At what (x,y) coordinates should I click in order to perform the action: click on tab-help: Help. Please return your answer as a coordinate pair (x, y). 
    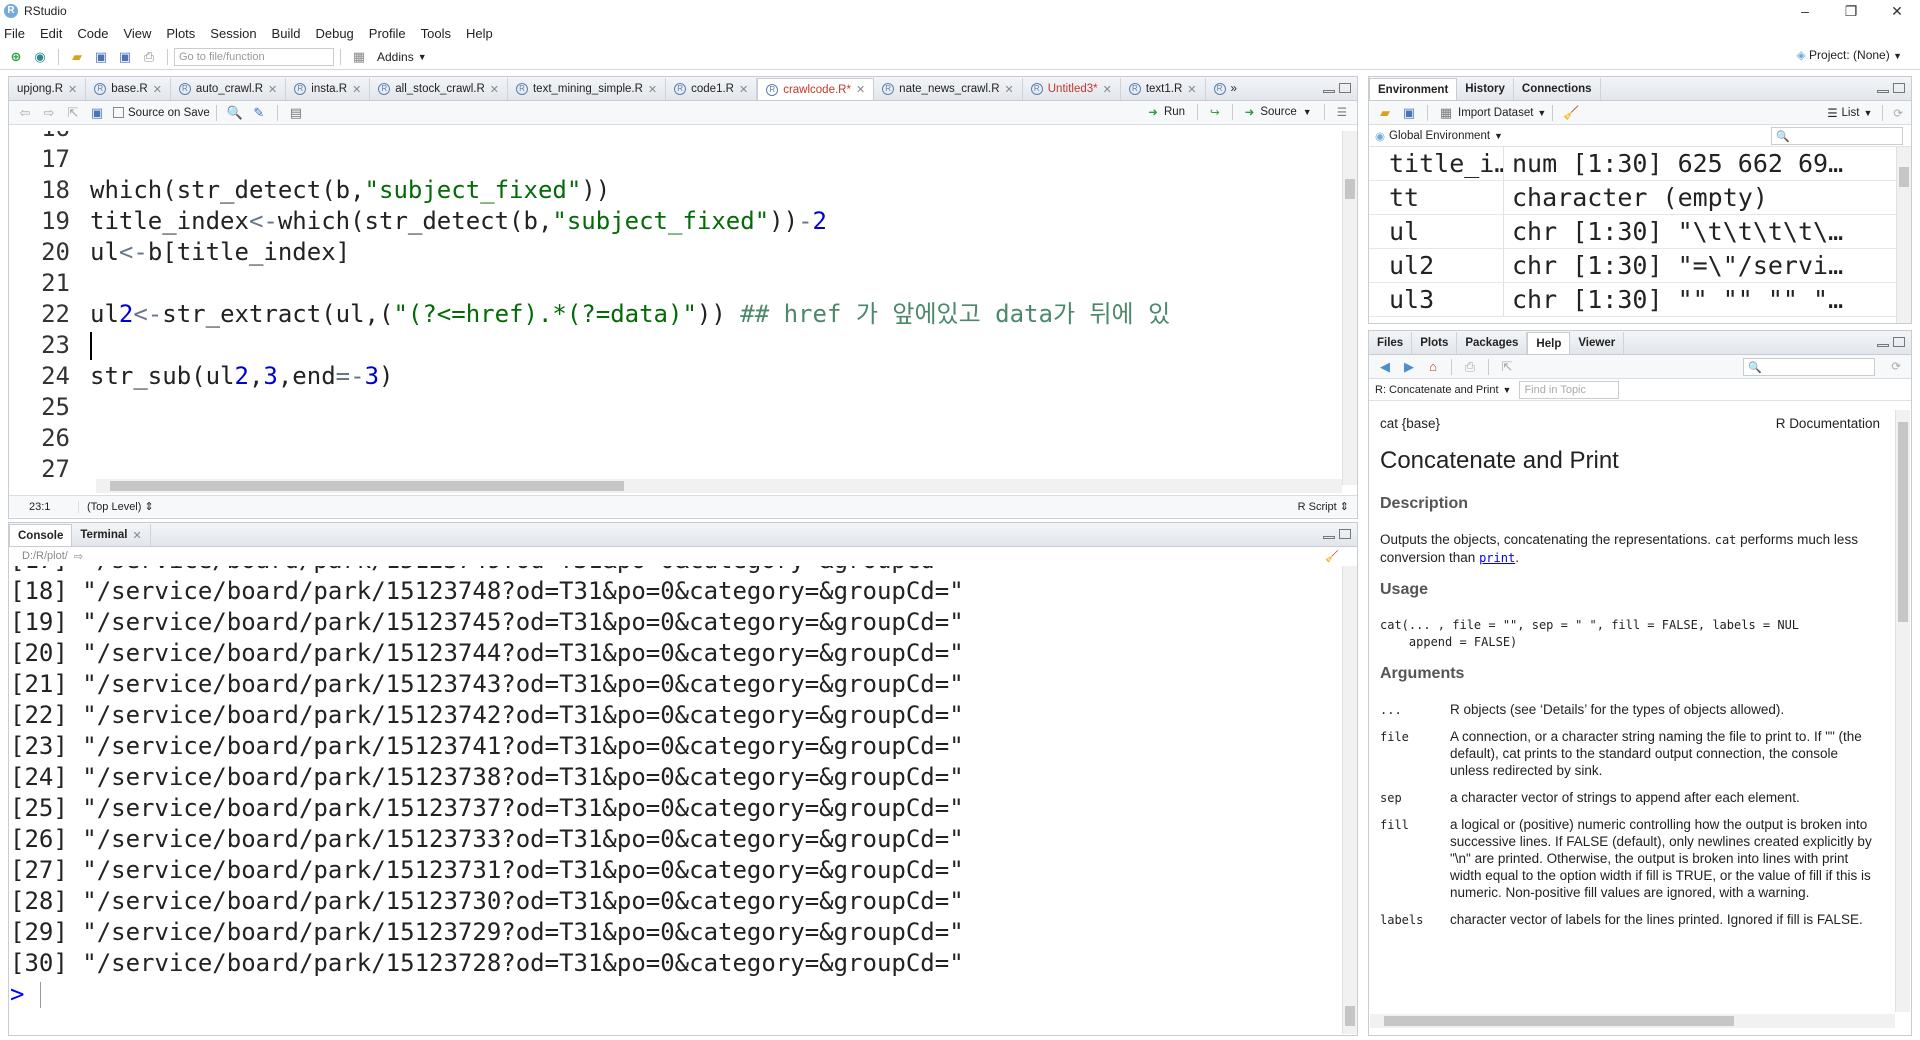
    Looking at the image, I should click on (1549, 343).